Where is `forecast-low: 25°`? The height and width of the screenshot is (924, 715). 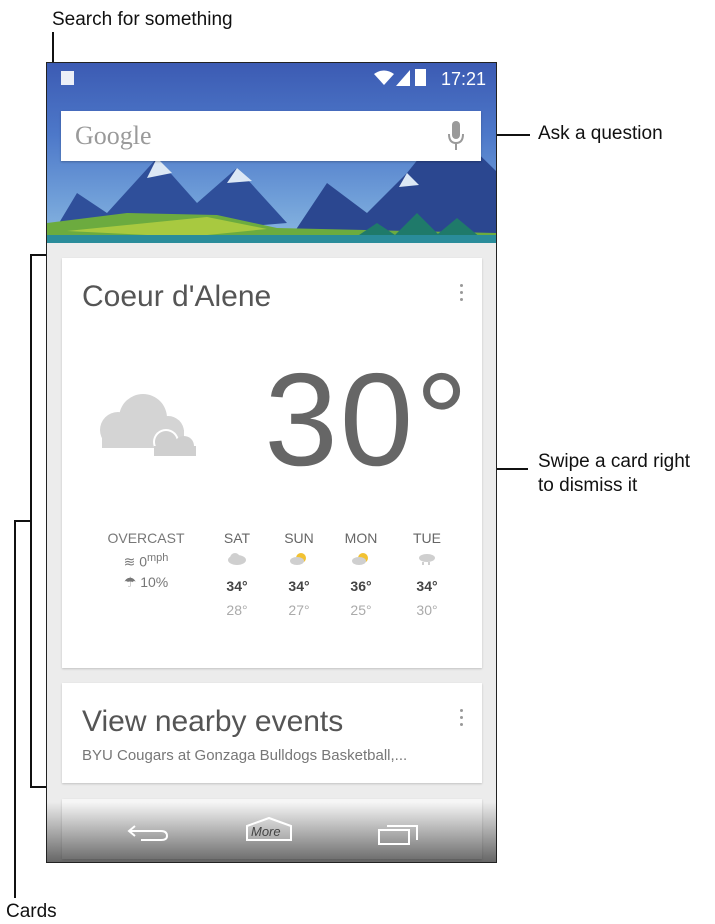
forecast-low: 25° is located at coordinates (361, 610).